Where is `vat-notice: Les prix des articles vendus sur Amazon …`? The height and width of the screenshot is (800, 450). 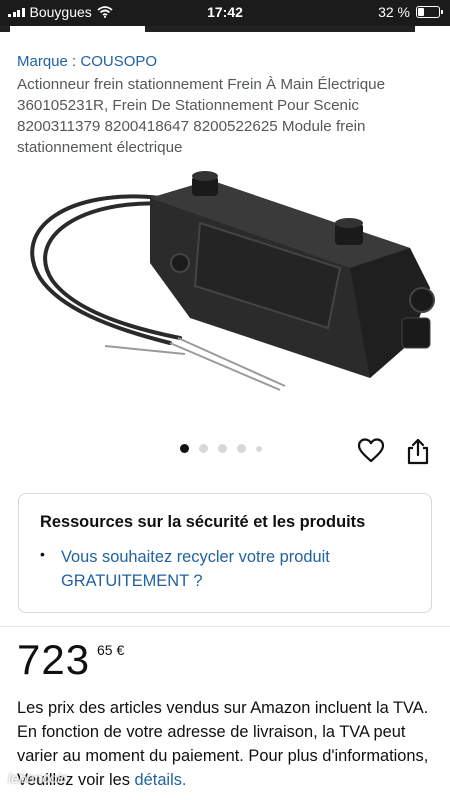
vat-notice: Les prix des articles vendus sur Amazon … is located at coordinates (229, 744).